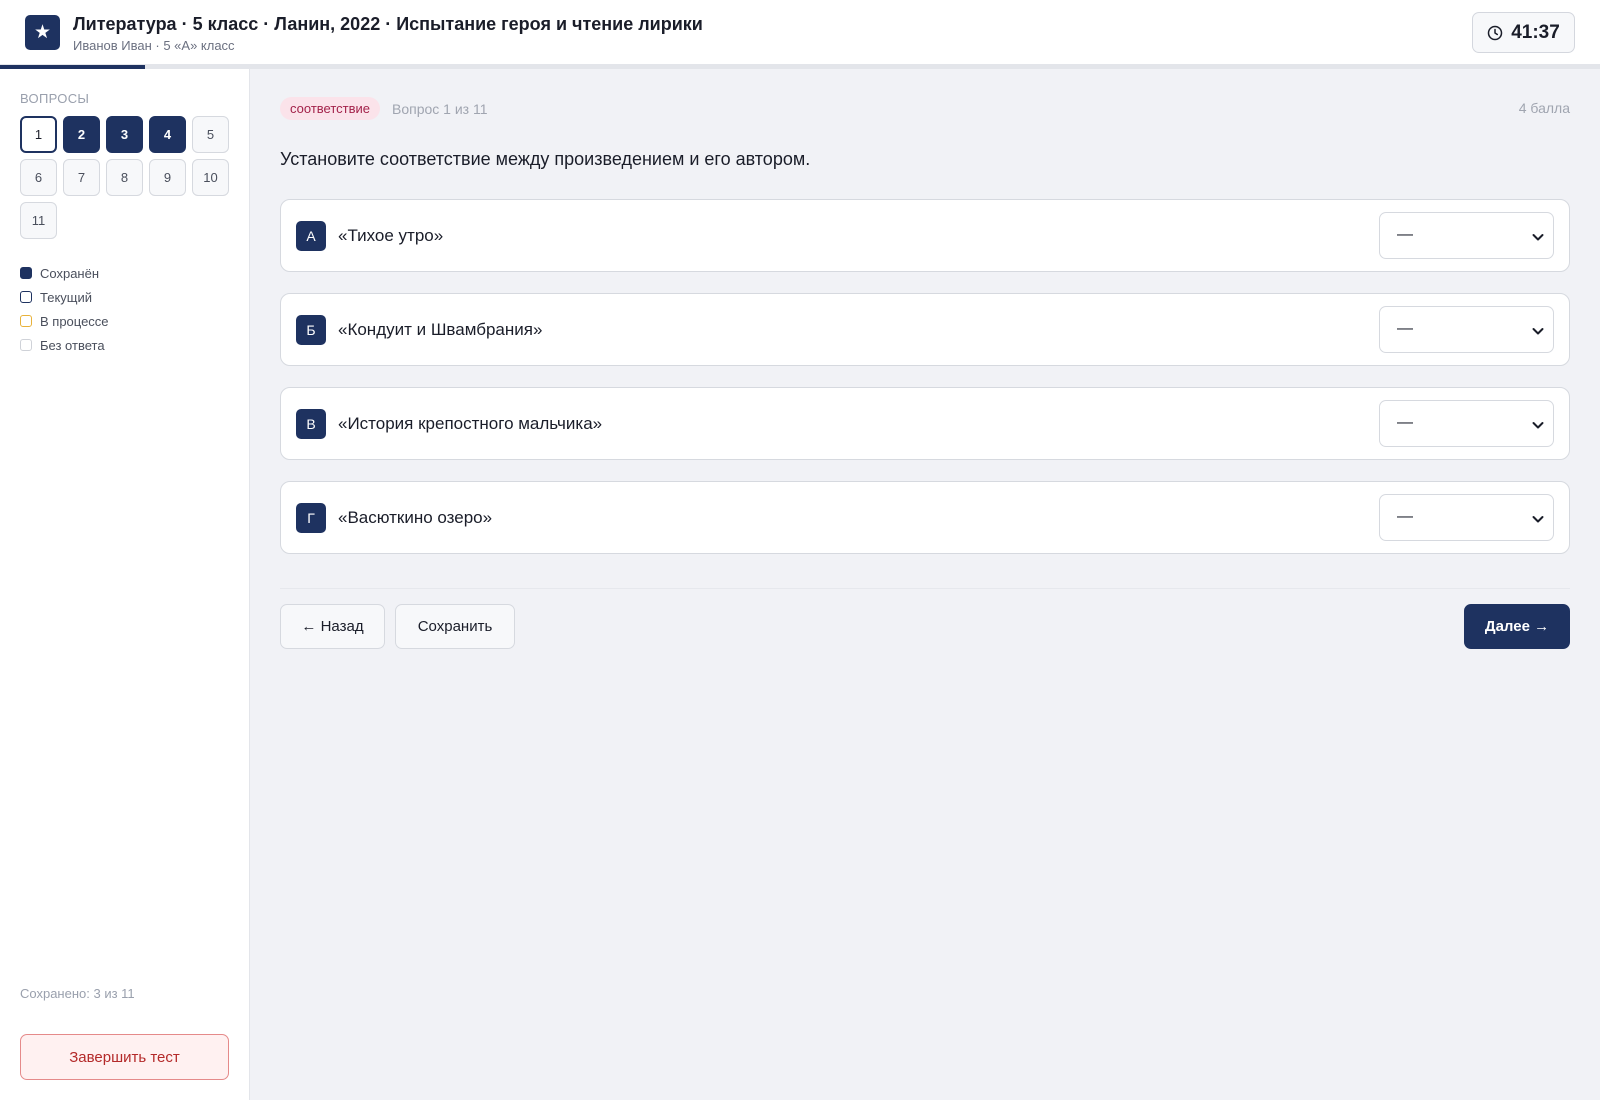 The image size is (1600, 1100). What do you see at coordinates (925, 588) in the screenshot?
I see `divider` at bounding box center [925, 588].